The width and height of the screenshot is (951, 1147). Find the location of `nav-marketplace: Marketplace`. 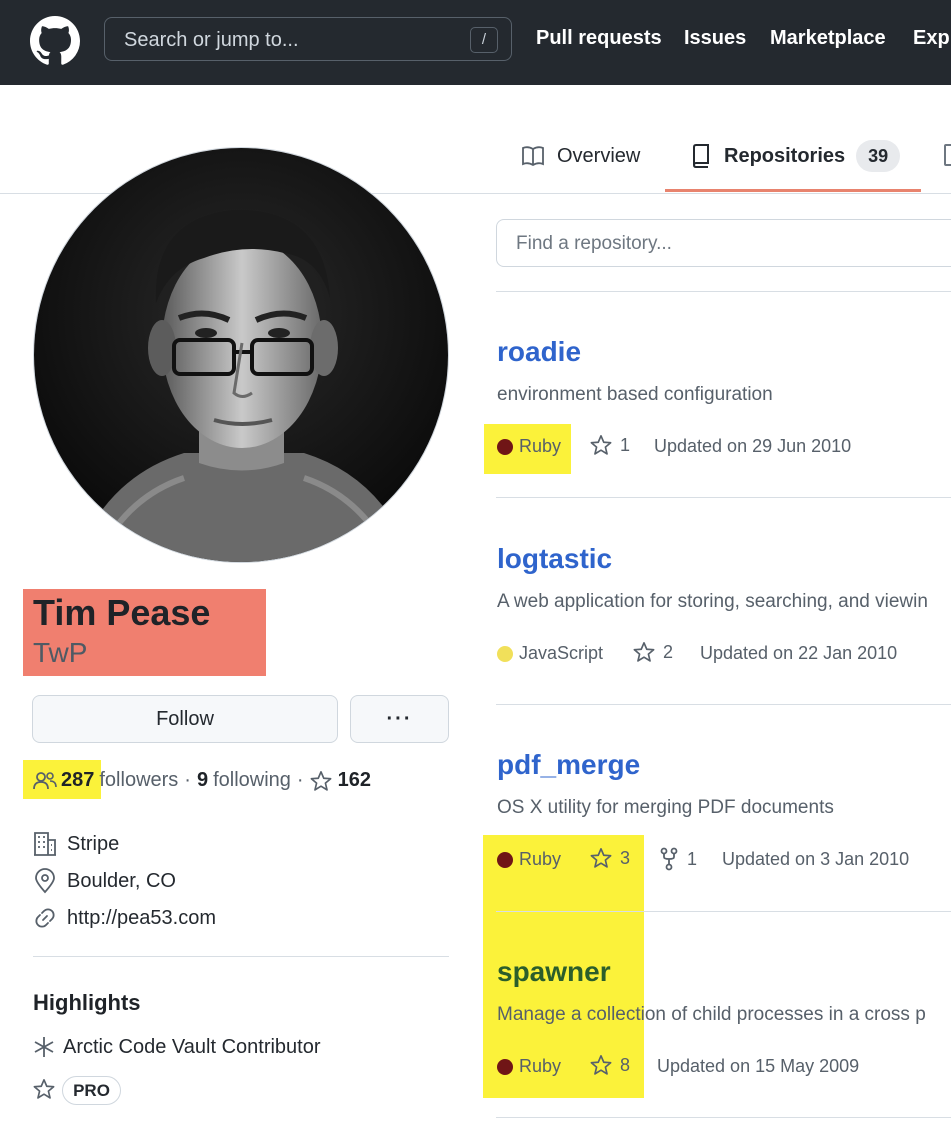

nav-marketplace: Marketplace is located at coordinates (828, 38).